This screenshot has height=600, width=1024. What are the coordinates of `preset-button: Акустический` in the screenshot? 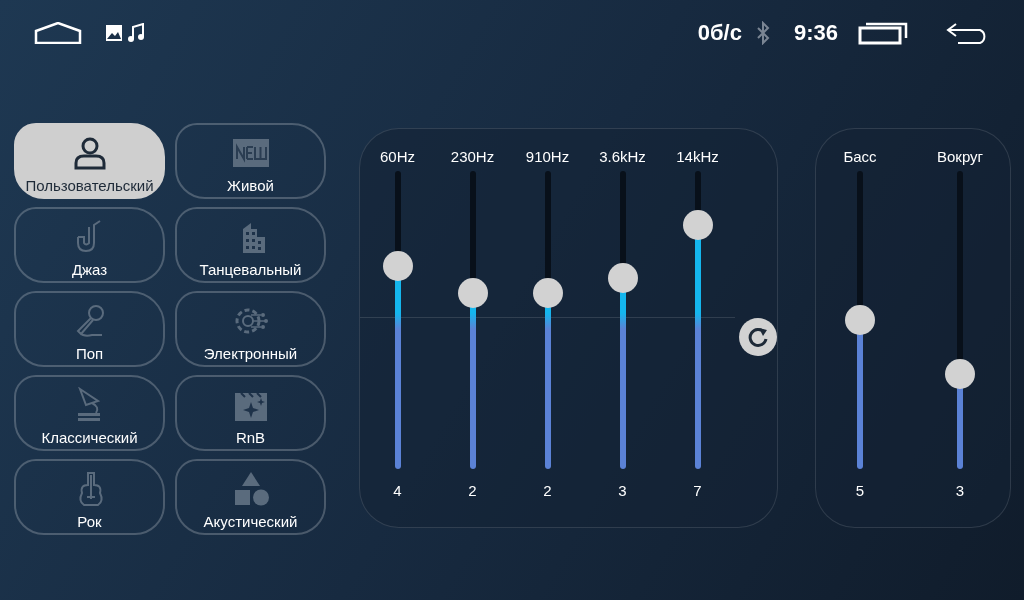 It's located at (250, 497).